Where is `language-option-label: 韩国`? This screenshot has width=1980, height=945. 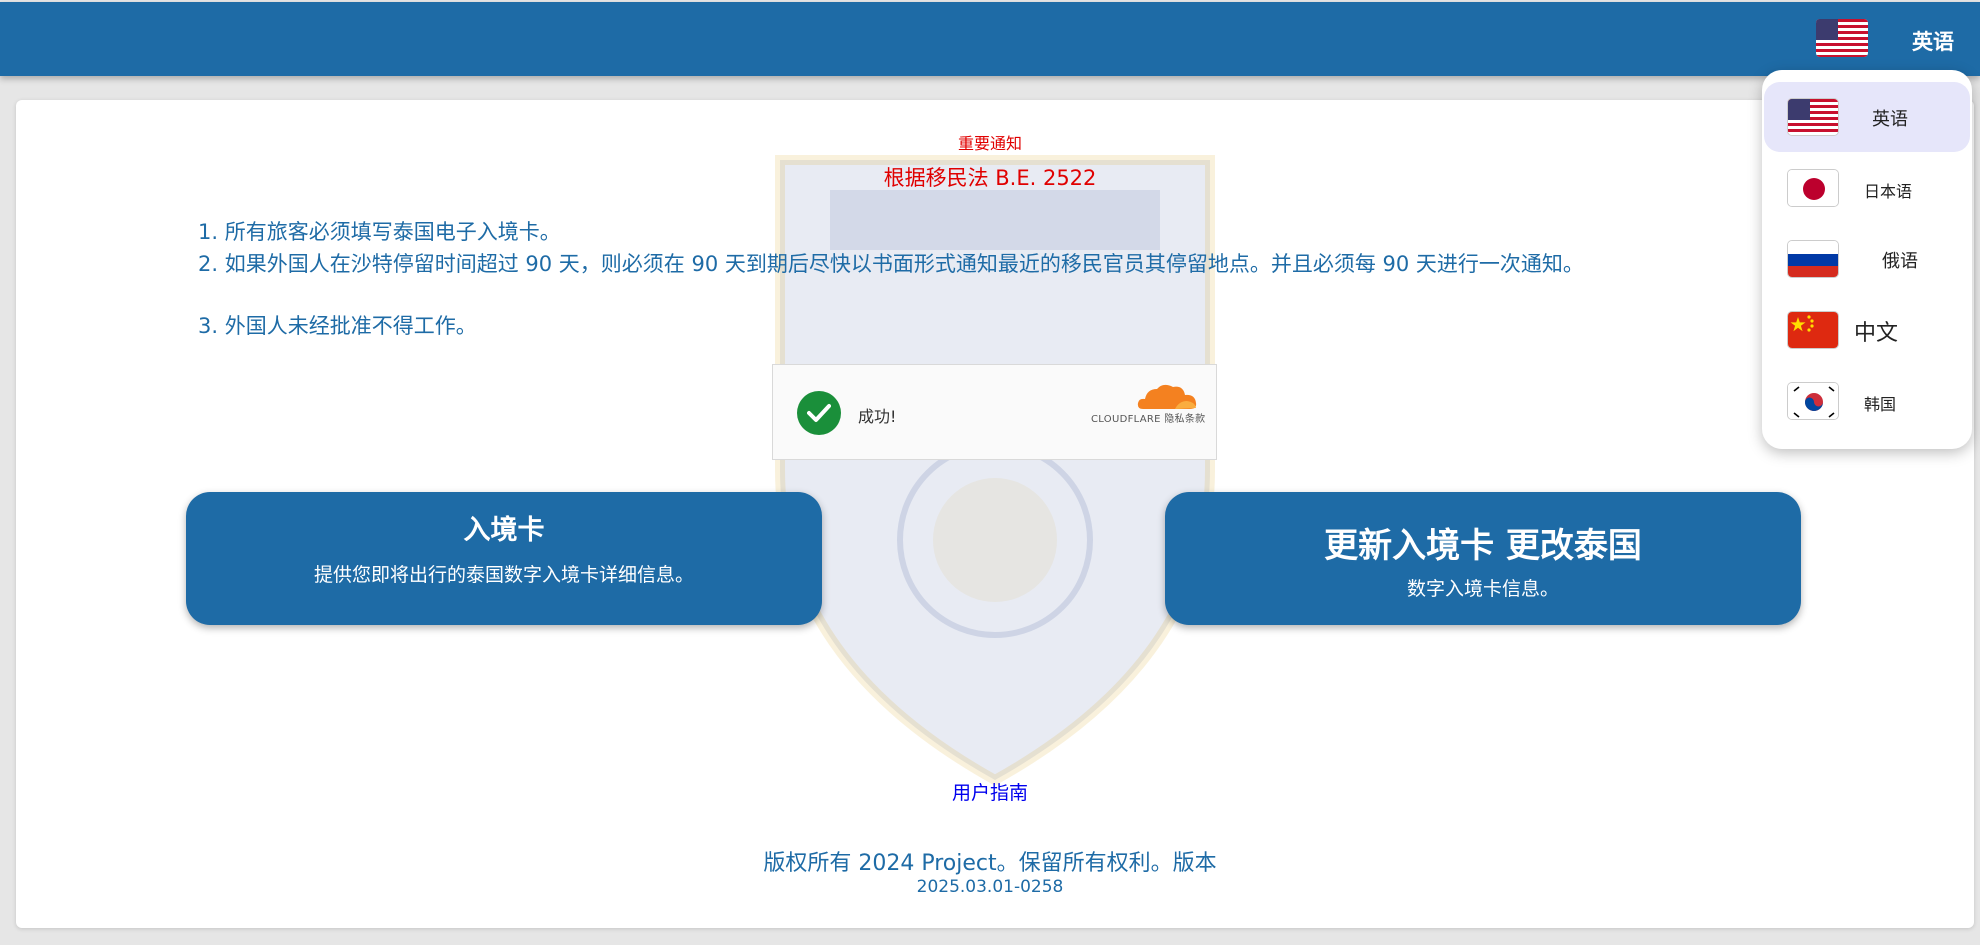
language-option-label: 韩国 is located at coordinates (1880, 404).